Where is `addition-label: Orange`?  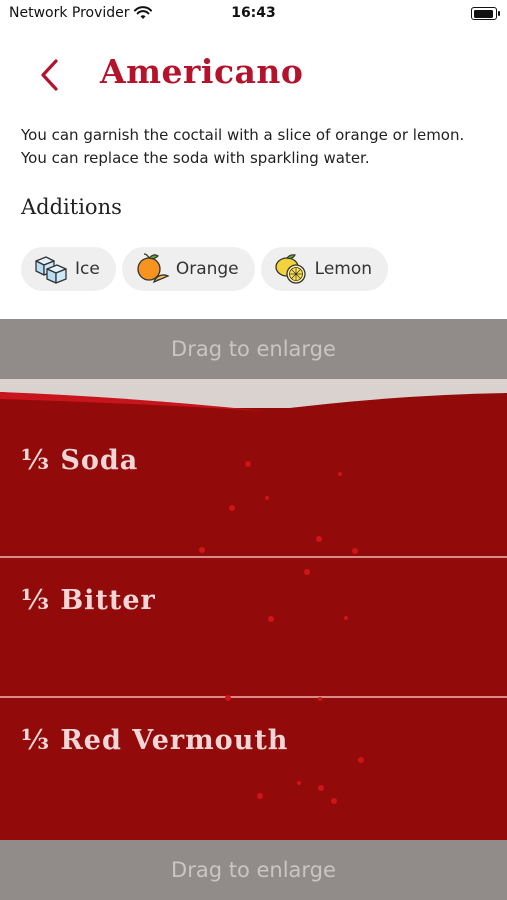 addition-label: Orange is located at coordinates (207, 269).